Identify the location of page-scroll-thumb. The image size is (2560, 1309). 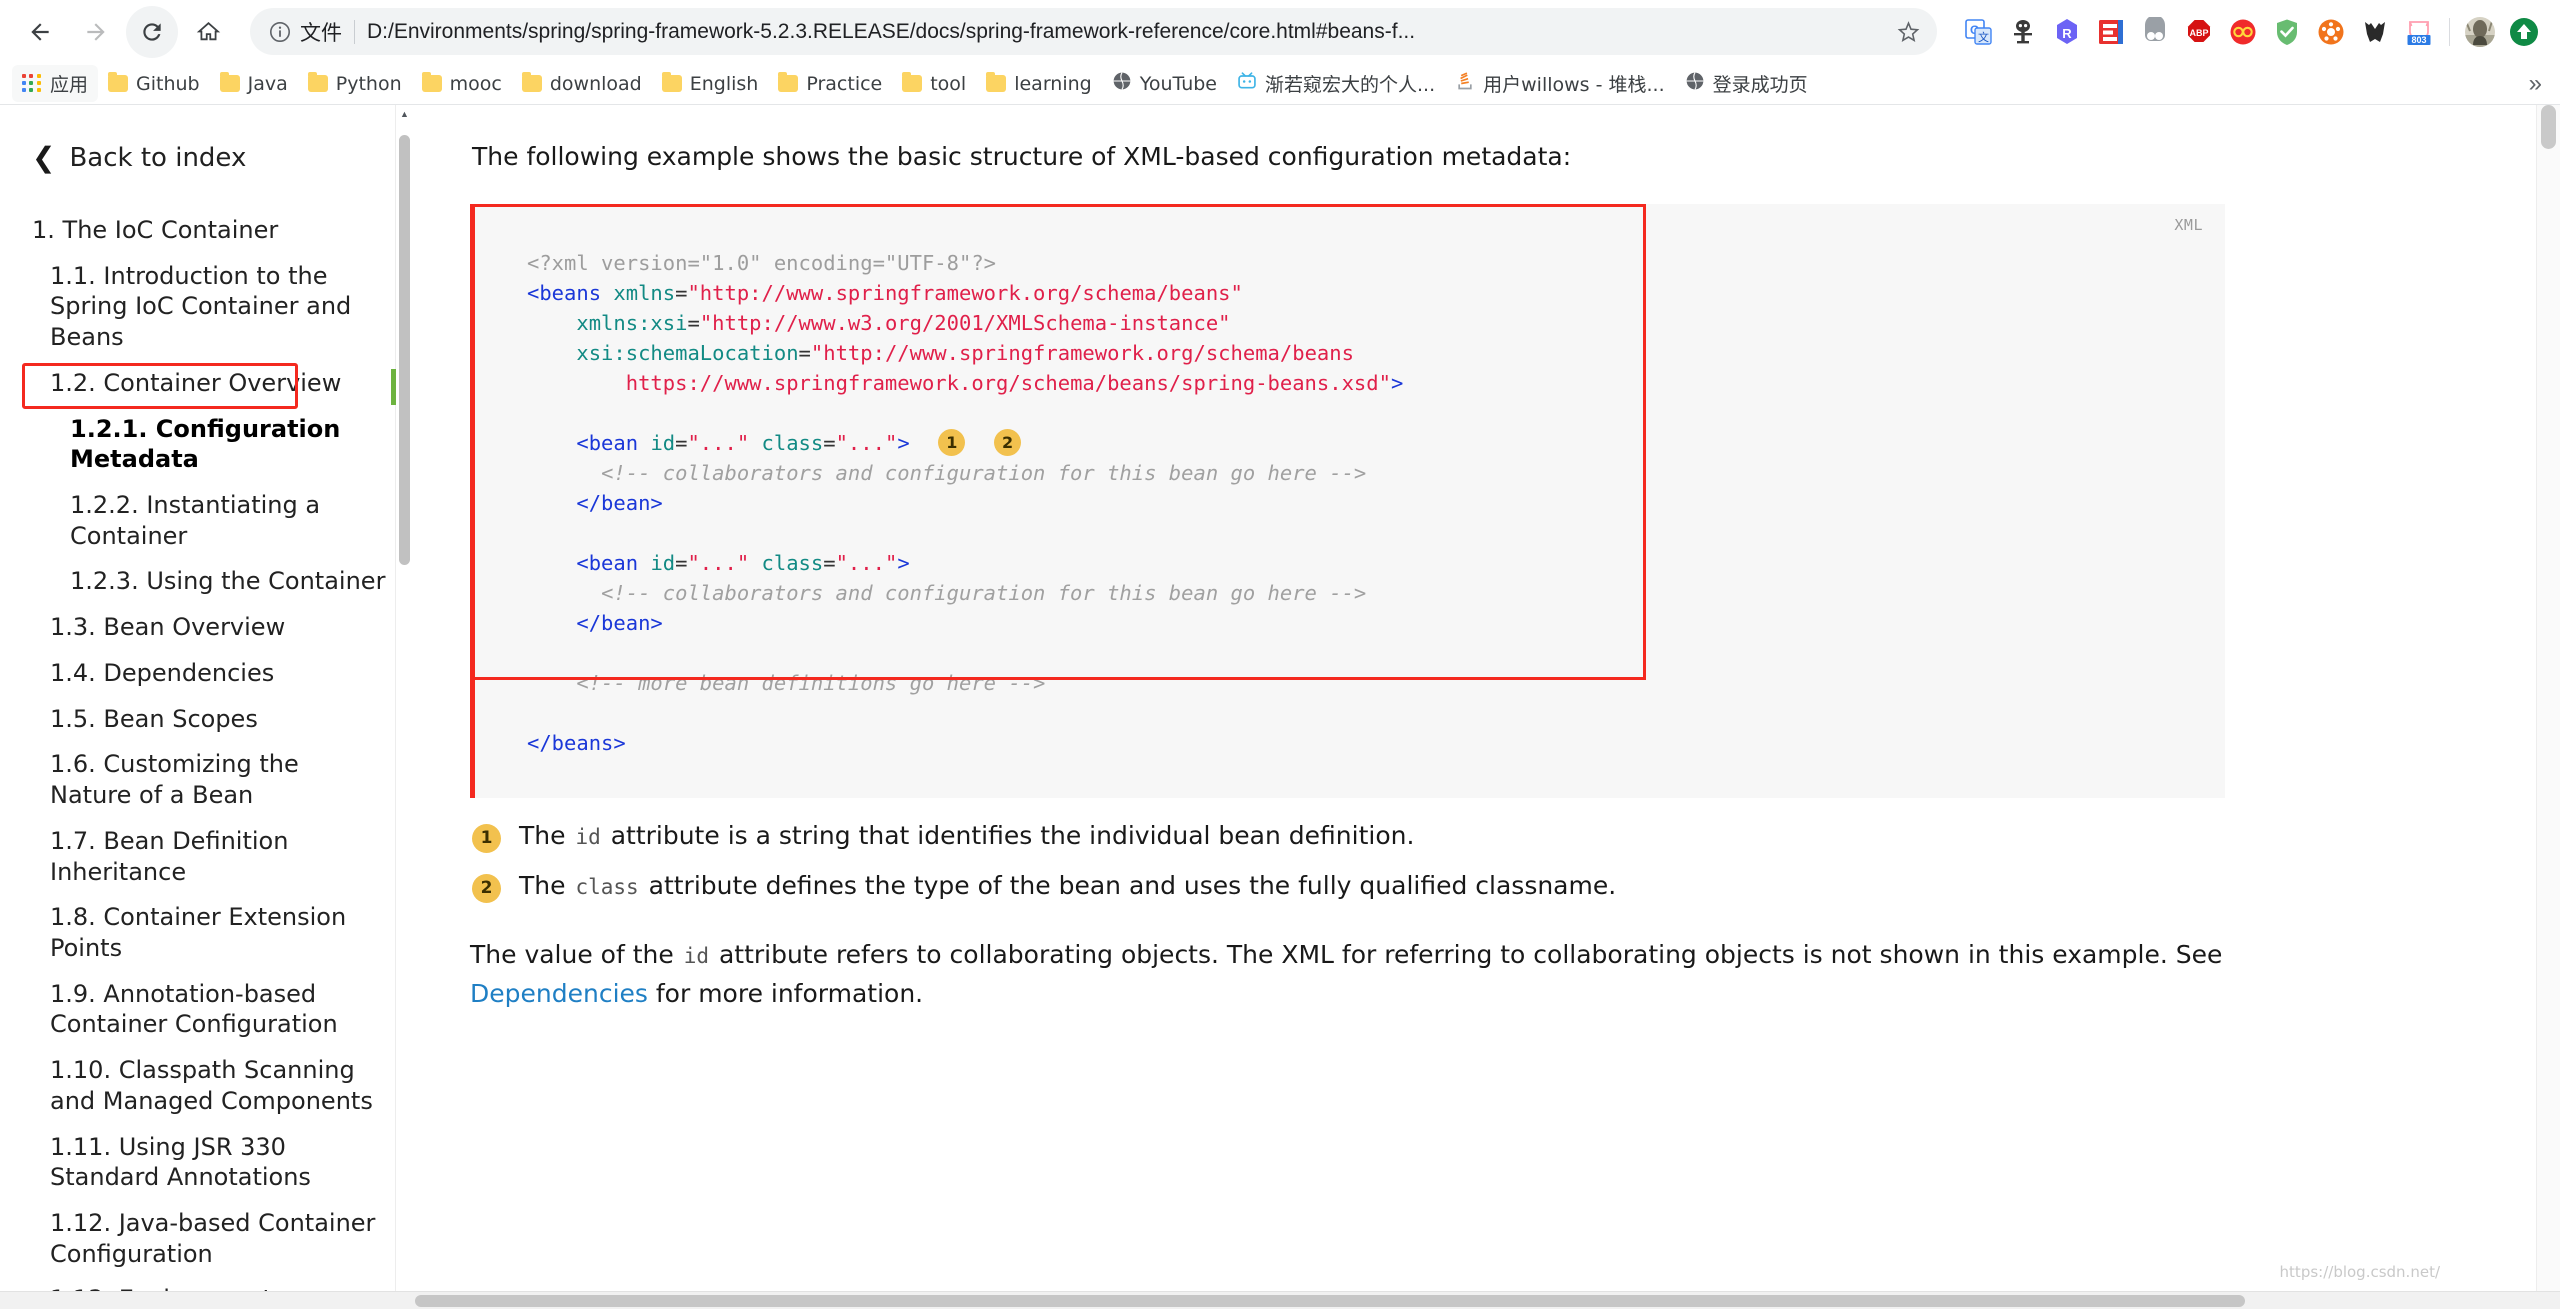
(2548, 127).